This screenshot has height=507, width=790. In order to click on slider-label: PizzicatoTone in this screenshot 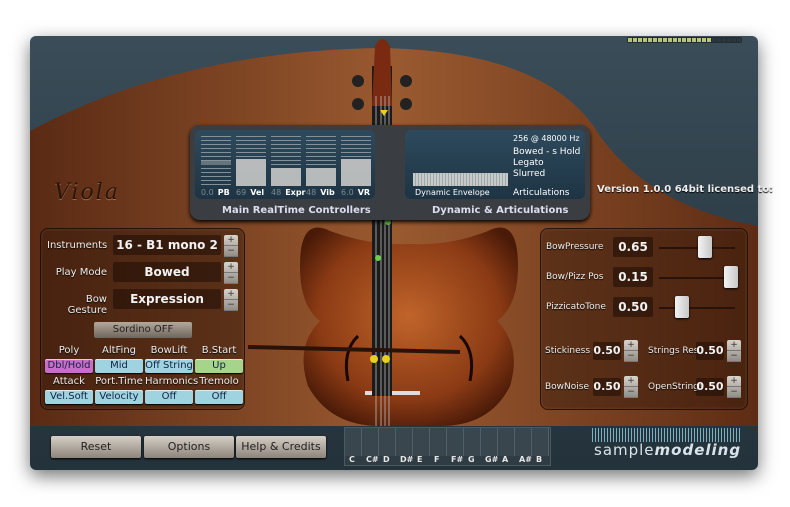, I will do `click(576, 307)`.